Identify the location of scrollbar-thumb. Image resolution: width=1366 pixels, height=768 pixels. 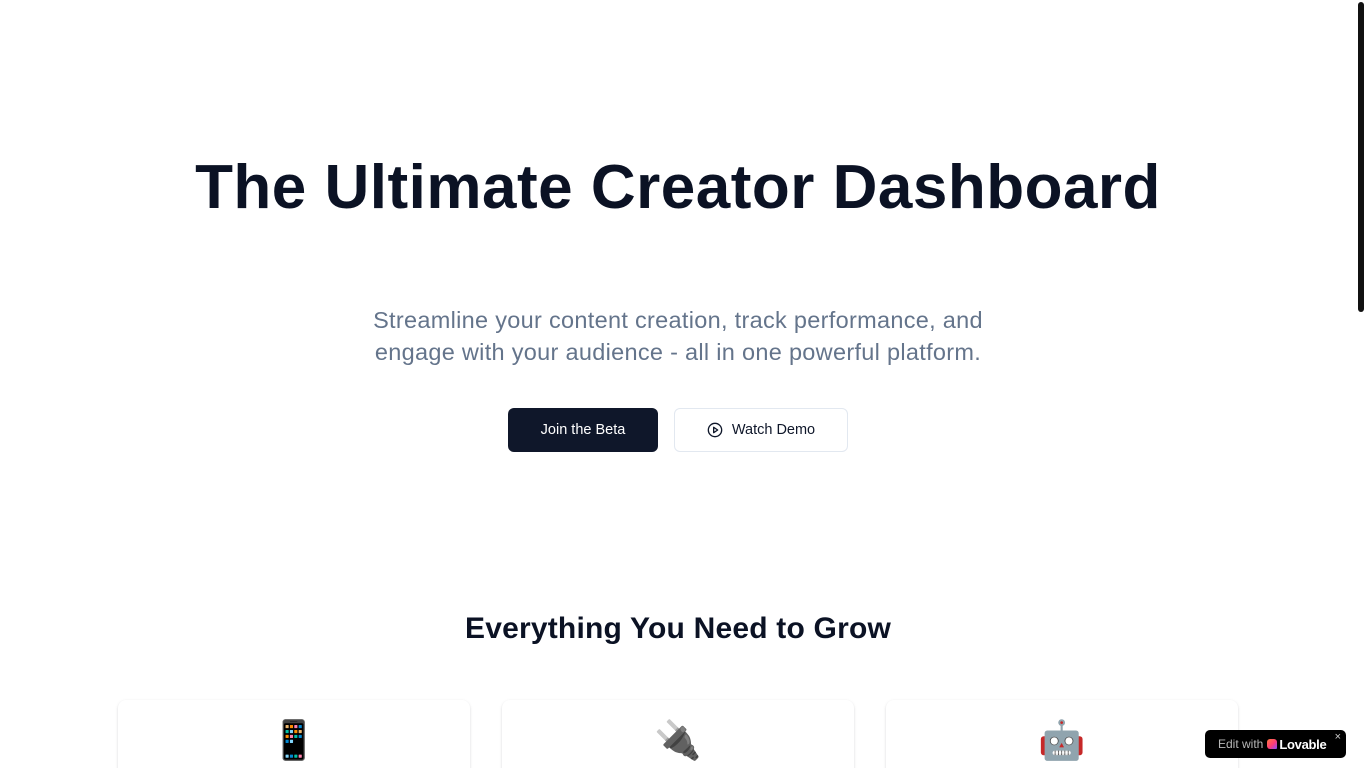
(1361, 157).